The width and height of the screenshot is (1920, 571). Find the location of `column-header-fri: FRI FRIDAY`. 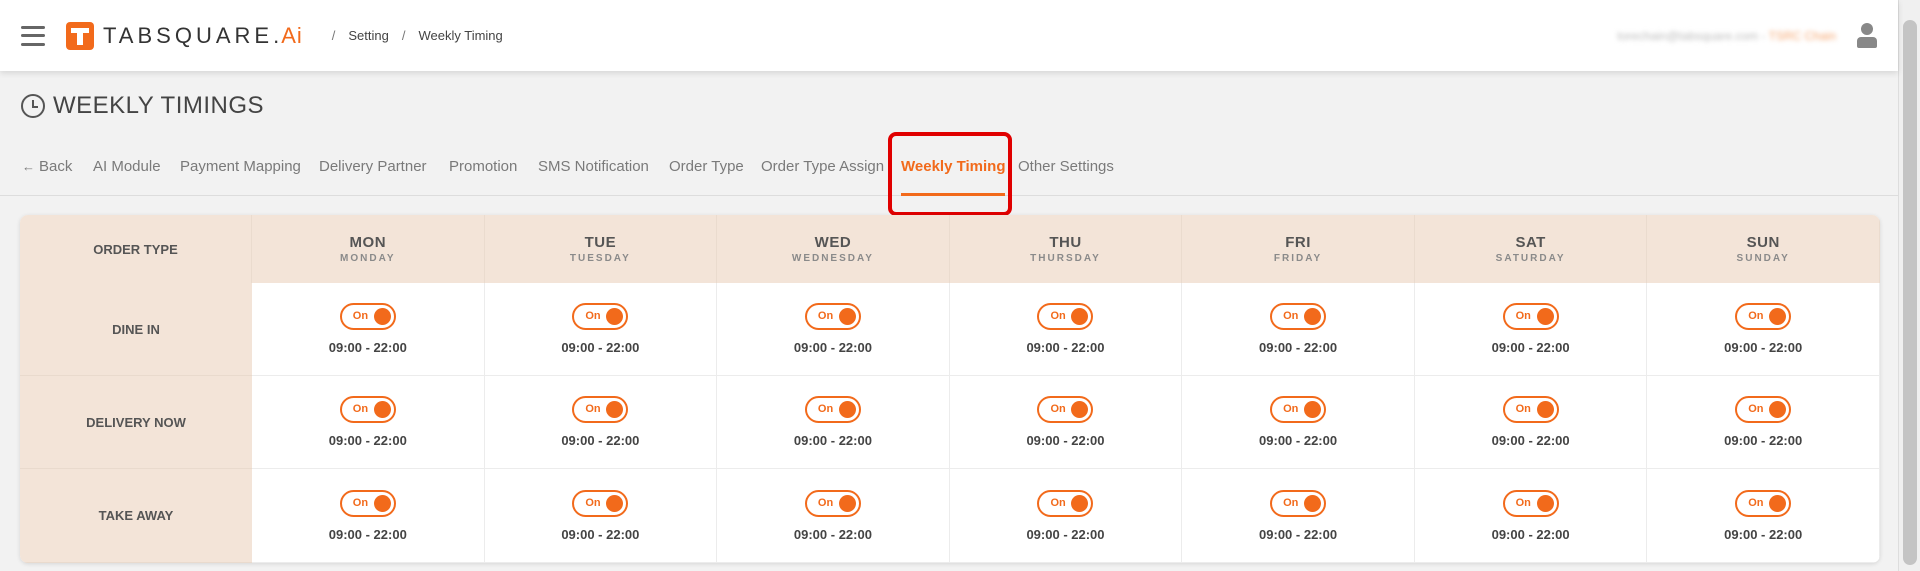

column-header-fri: FRI FRIDAY is located at coordinates (1298, 249).